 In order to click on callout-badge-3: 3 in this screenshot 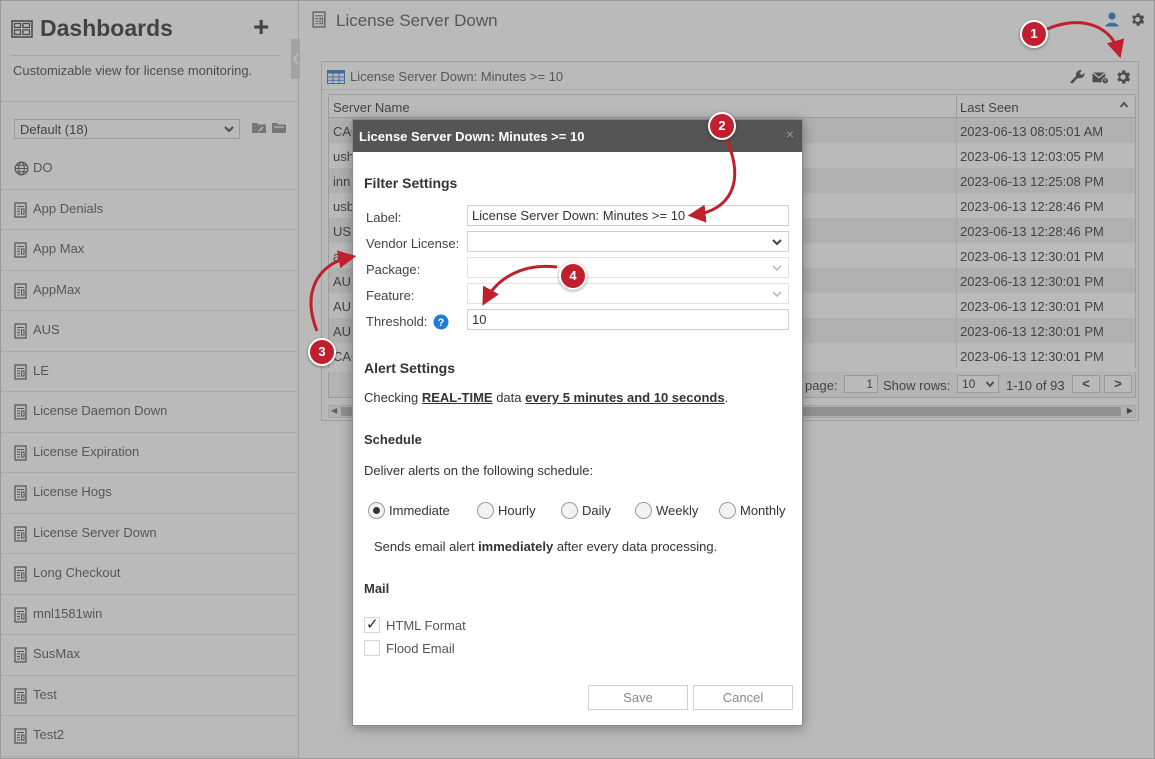, I will do `click(322, 352)`.